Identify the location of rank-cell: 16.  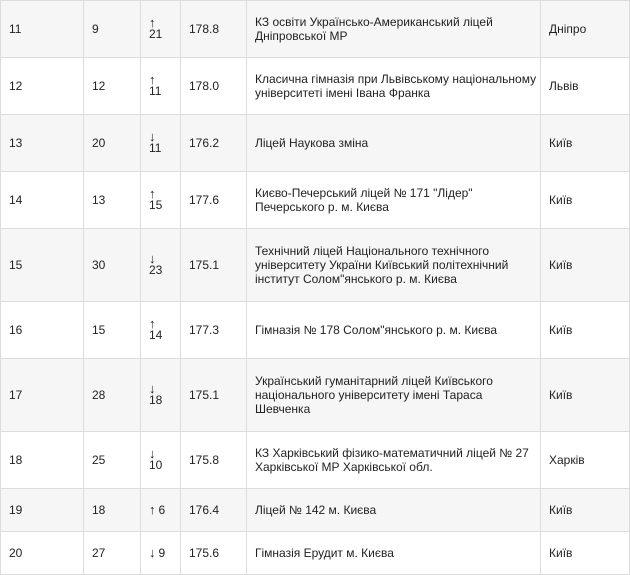
(42, 330).